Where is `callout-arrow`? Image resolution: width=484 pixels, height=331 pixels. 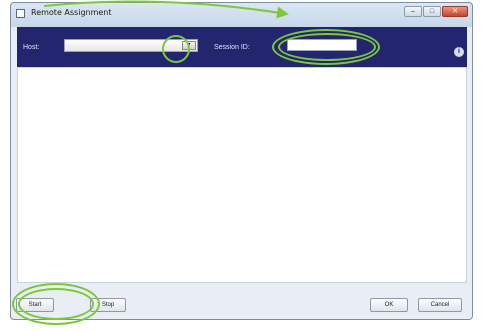
callout-arrow is located at coordinates (166, 9).